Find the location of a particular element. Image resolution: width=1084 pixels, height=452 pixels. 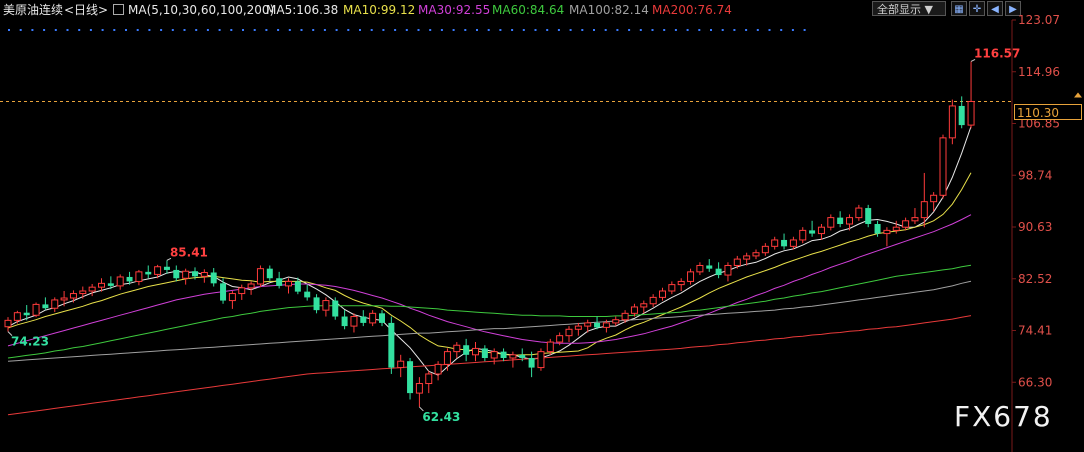

y-tick-label: 114.96 is located at coordinates (1039, 72).